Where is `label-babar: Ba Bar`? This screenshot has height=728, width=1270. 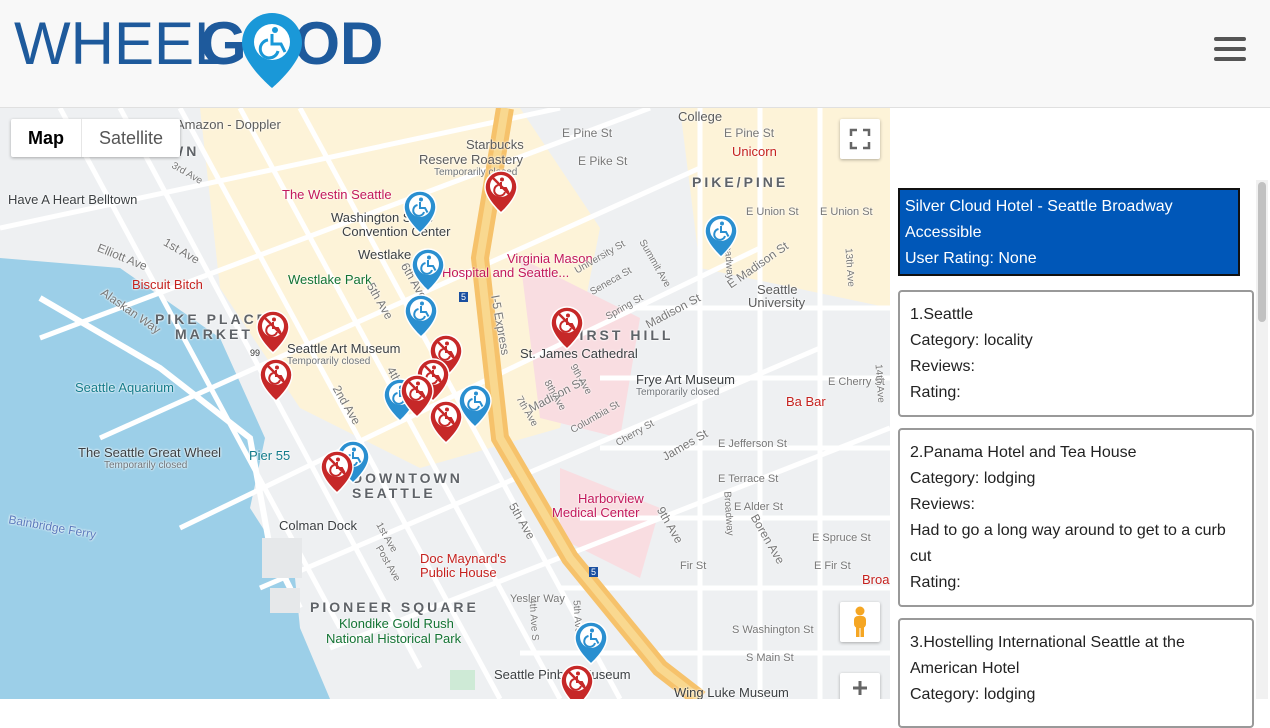 label-babar: Ba Bar is located at coordinates (806, 401).